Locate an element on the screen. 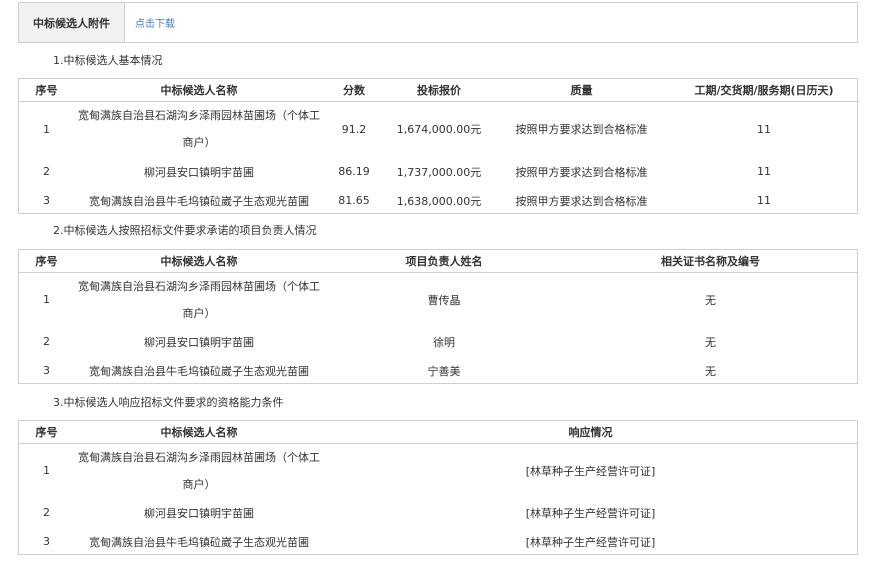 This screenshot has height=572, width=875. table-row: 2 柳河县安口镇明宇苗圃 徐明 无 is located at coordinates (438, 341).